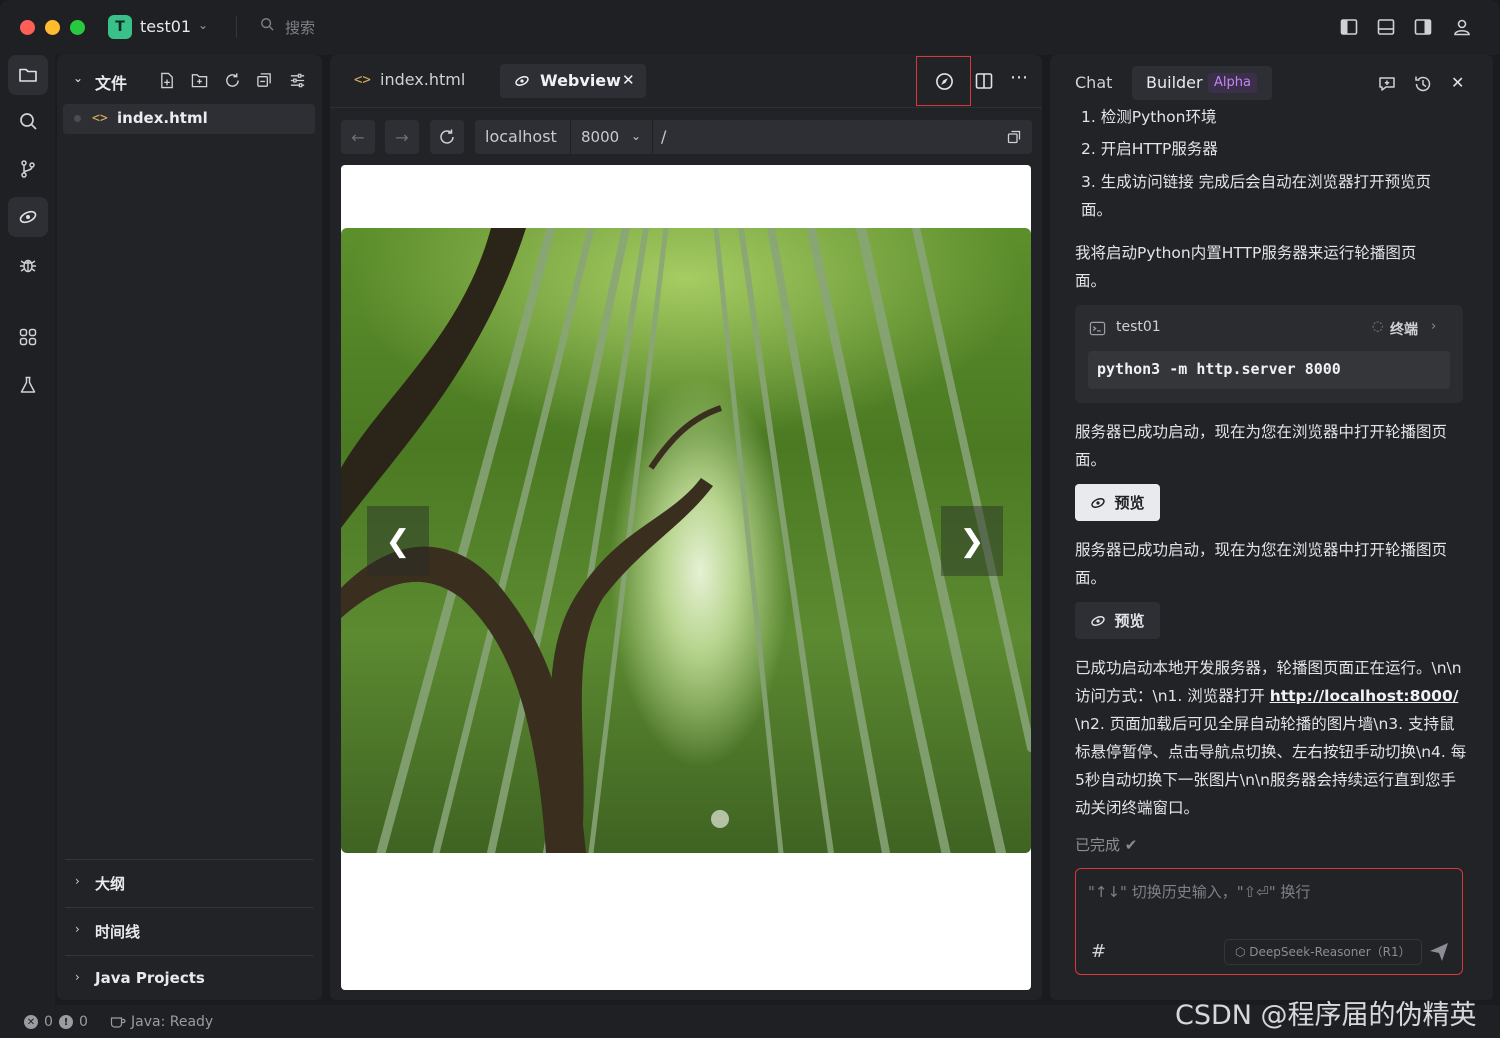  What do you see at coordinates (1014, 137) in the screenshot?
I see `copy-icon` at bounding box center [1014, 137].